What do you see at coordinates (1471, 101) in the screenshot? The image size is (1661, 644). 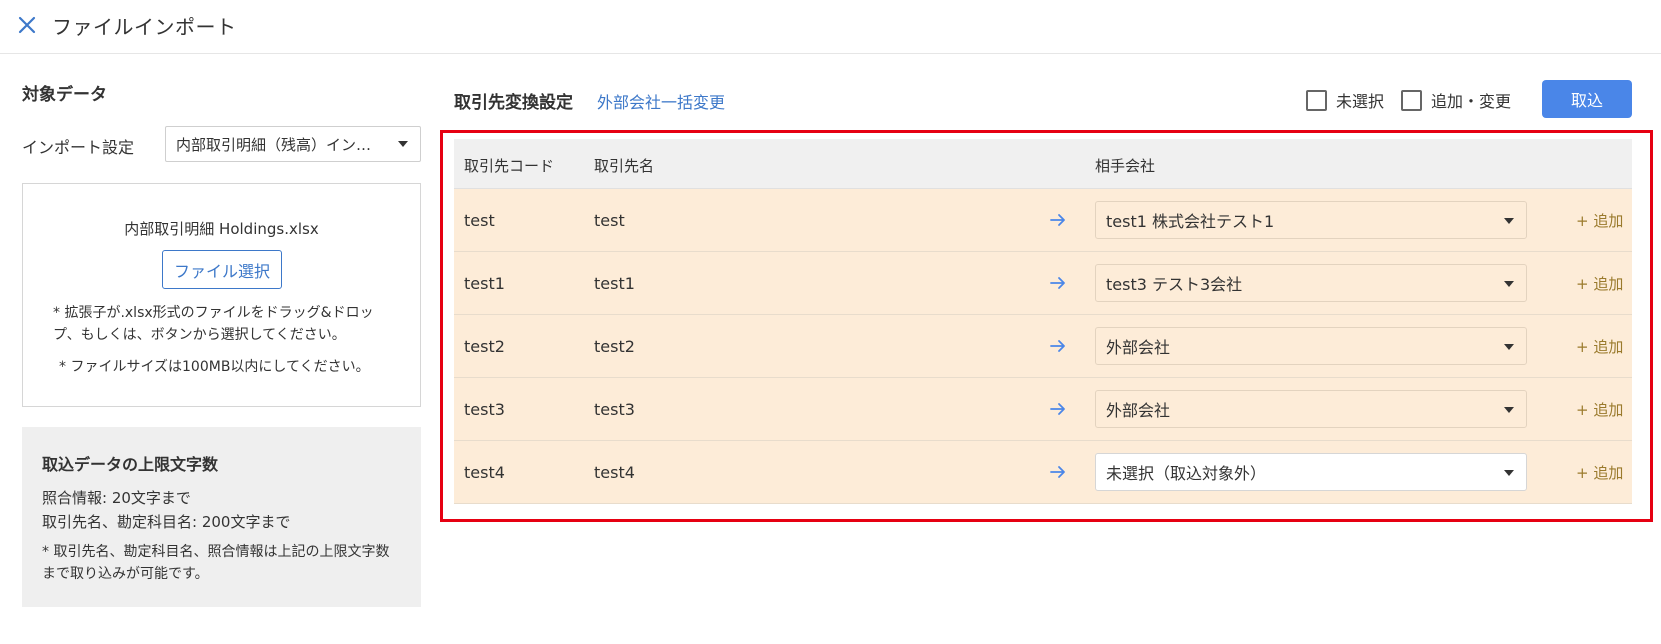 I see `checkbox-label: 追加・変更` at bounding box center [1471, 101].